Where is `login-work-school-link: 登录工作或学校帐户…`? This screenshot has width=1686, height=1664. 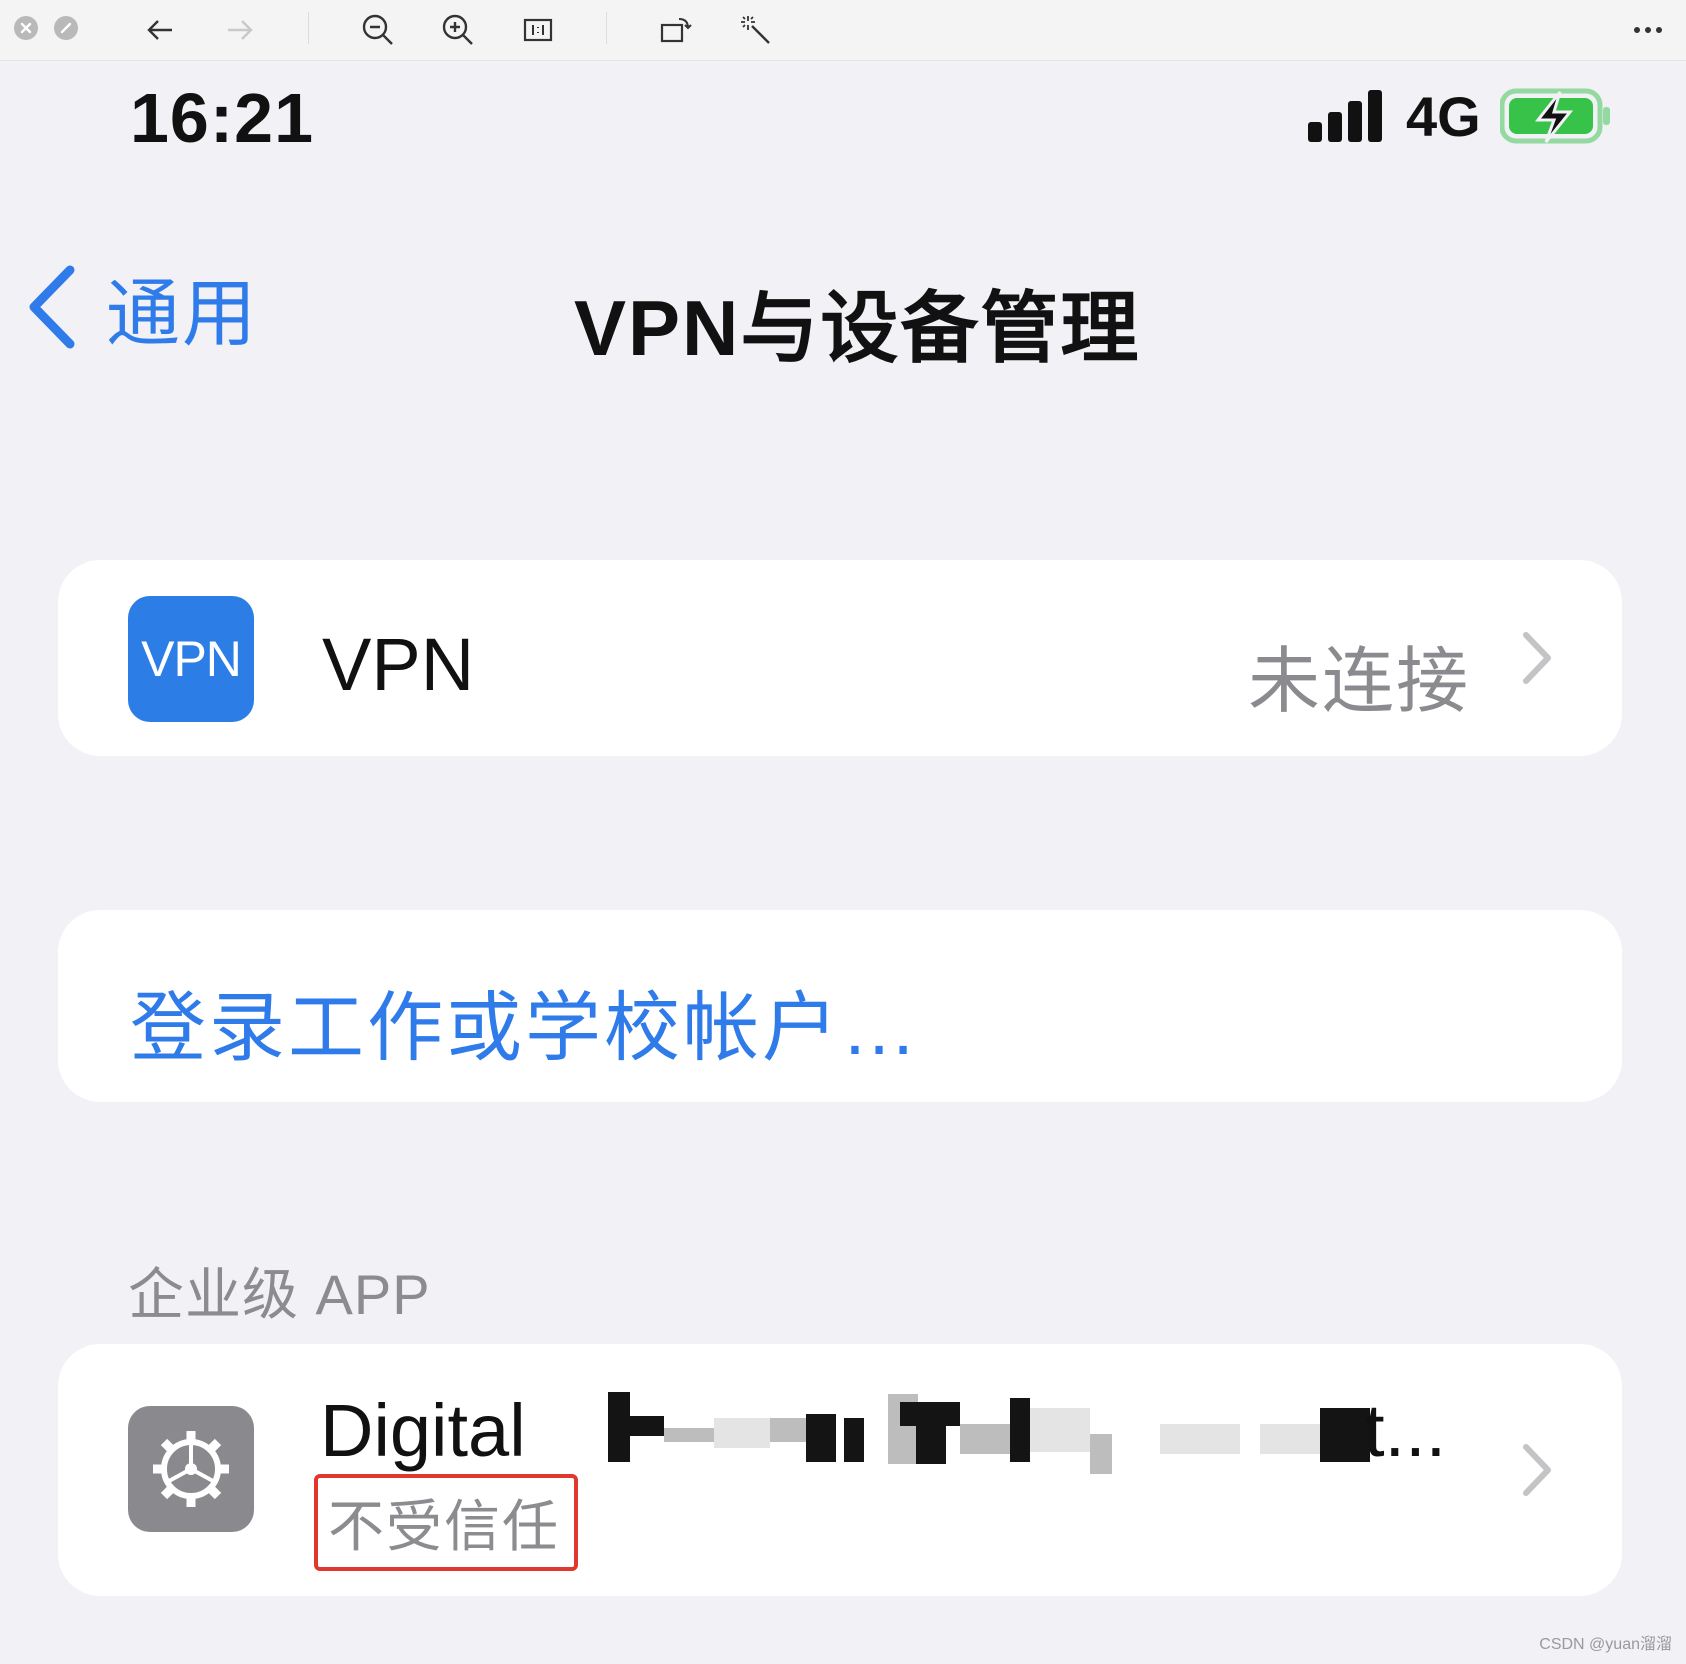 login-work-school-link: 登录工作或学校帐户… is located at coordinates (525, 1021).